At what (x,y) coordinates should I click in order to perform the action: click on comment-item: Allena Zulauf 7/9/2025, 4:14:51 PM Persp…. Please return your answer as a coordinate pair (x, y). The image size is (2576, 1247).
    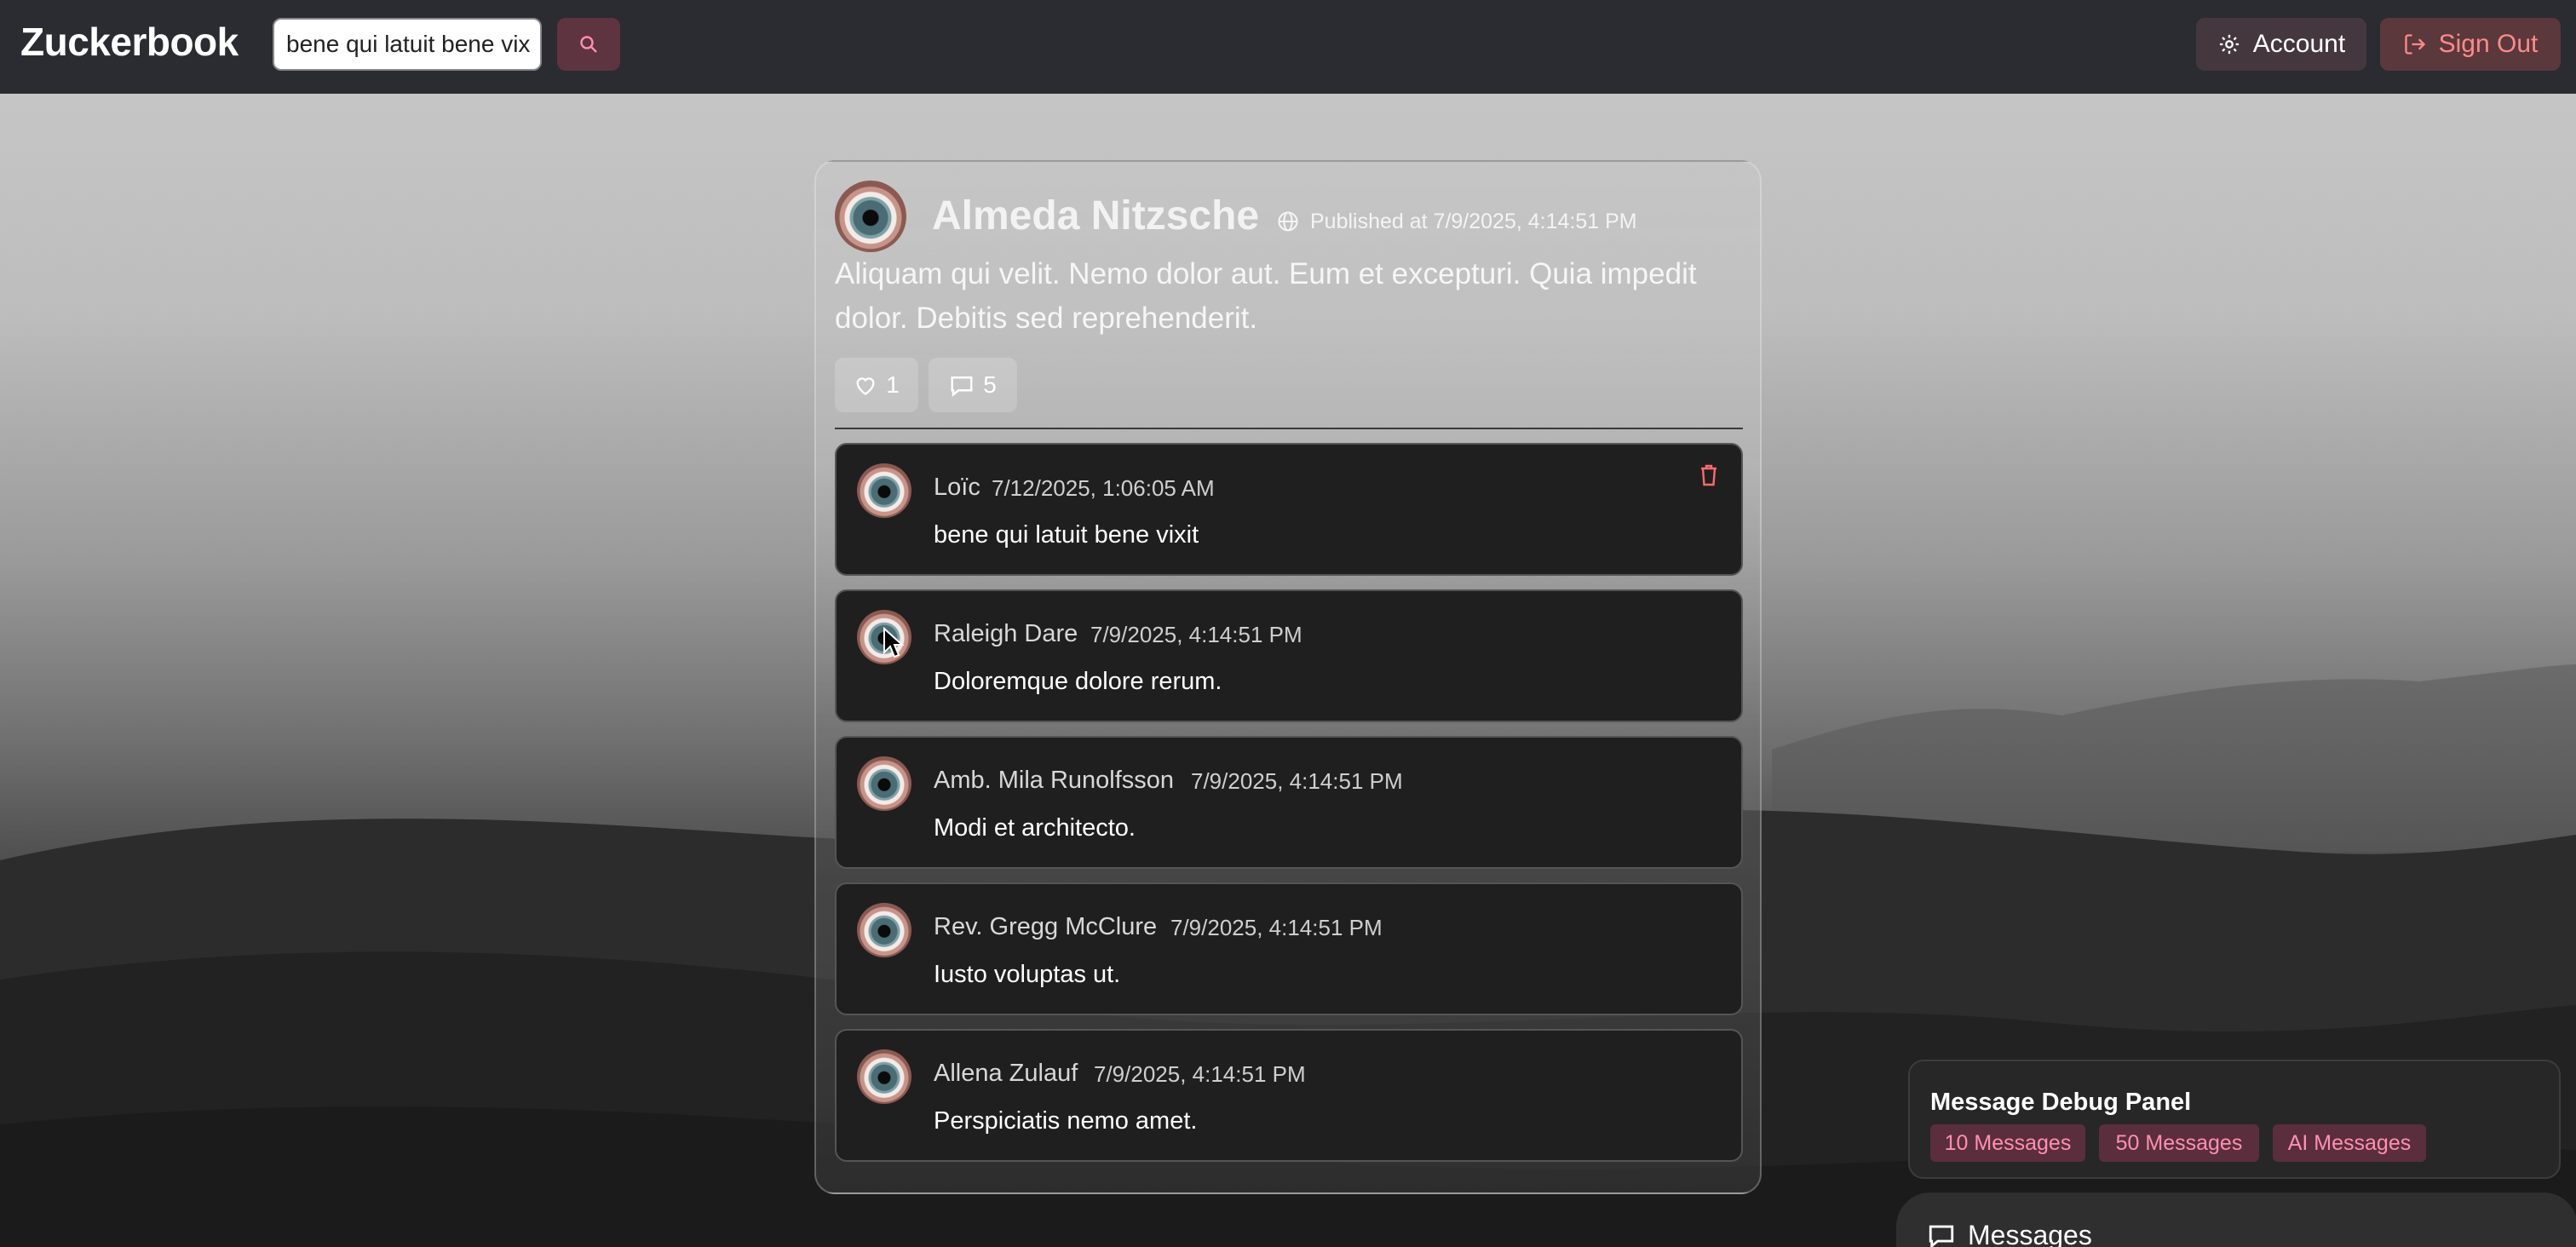
    Looking at the image, I should click on (1289, 1096).